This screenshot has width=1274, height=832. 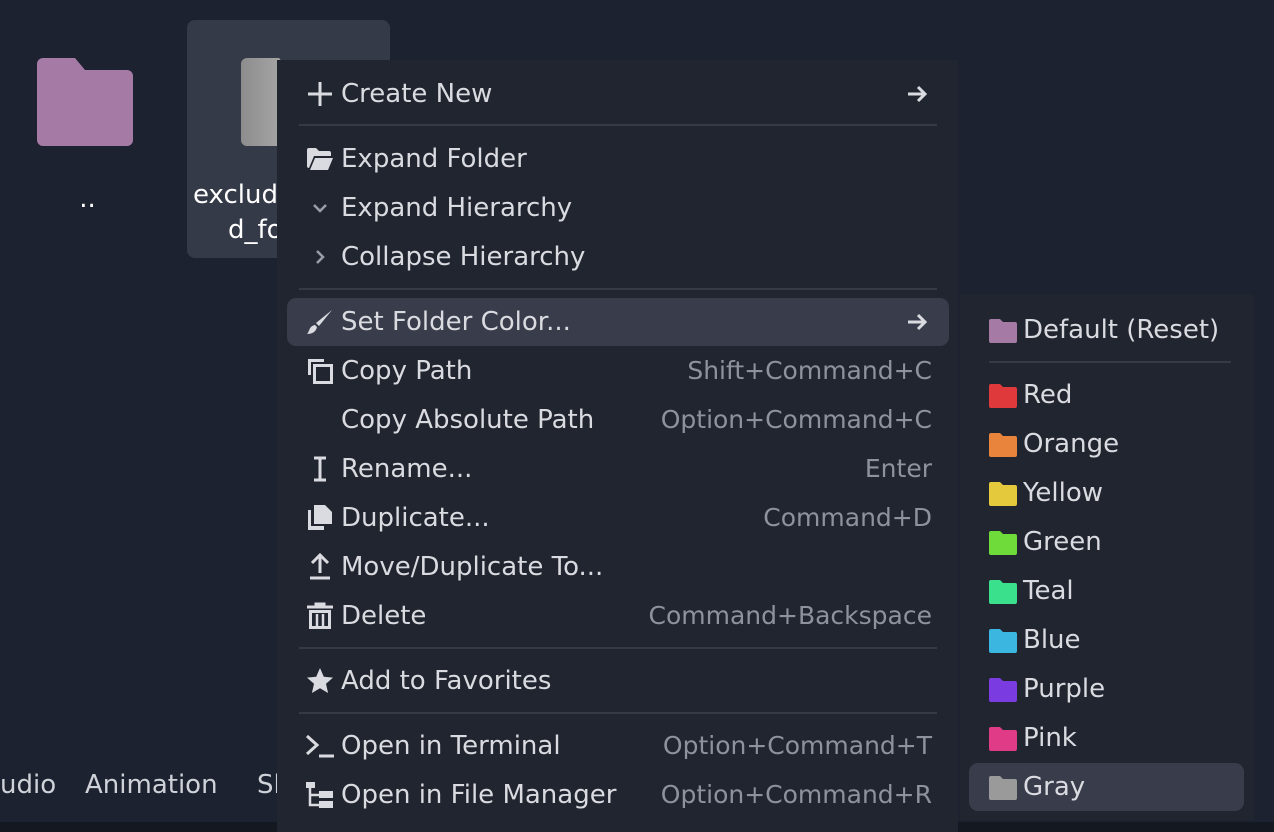 What do you see at coordinates (1048, 591) in the screenshot?
I see `color-option-label: Teal` at bounding box center [1048, 591].